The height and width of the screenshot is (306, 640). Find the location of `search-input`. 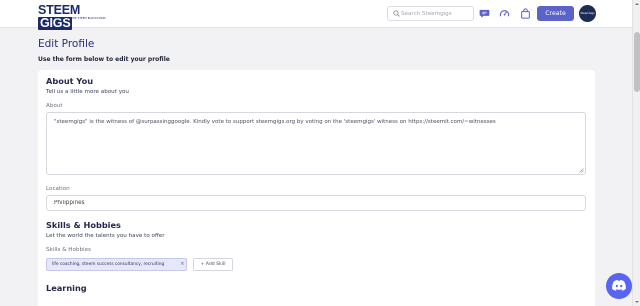

search-input is located at coordinates (436, 13).